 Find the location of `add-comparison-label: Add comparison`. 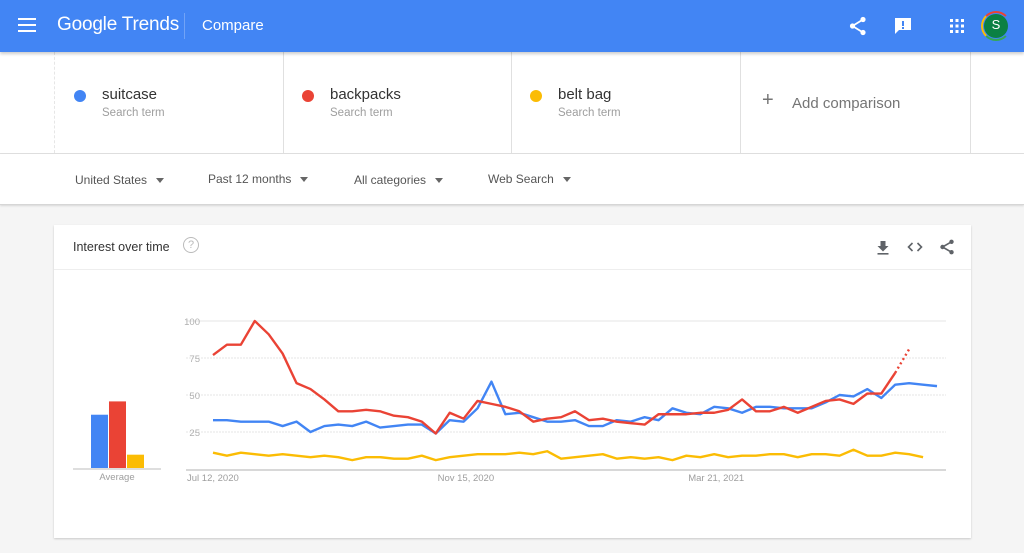

add-comparison-label: Add comparison is located at coordinates (846, 103).